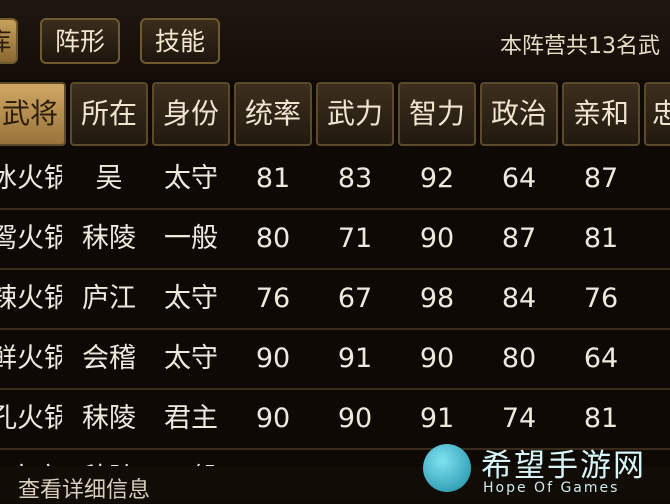 This screenshot has height=504, width=670. I want to click on table-header: 武将 所在 身份 统率 武力 智力 政治 亲和 忠, so click(335, 114).